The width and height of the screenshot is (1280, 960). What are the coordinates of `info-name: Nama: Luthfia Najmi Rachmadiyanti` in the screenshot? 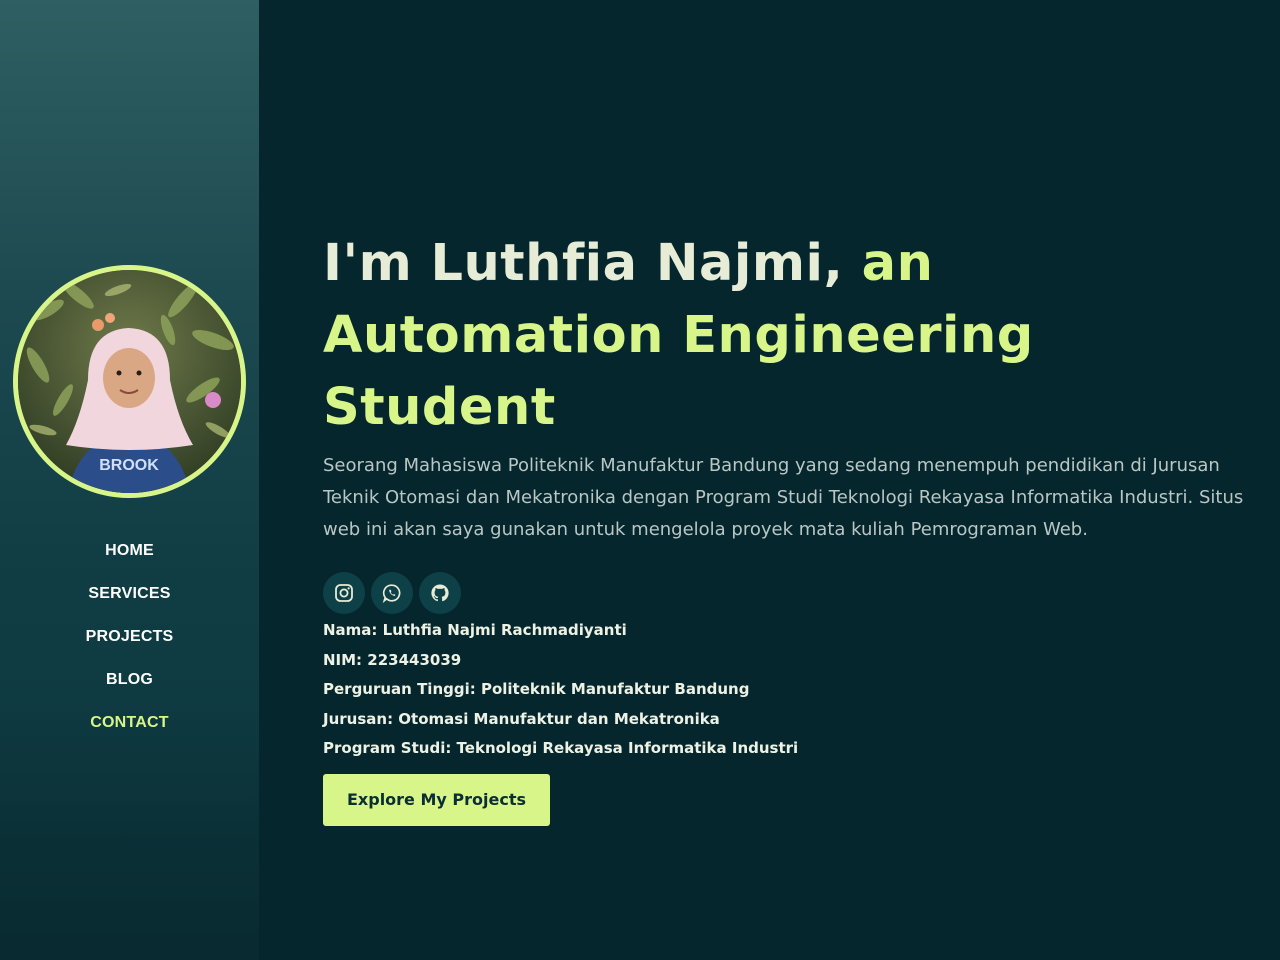 It's located at (475, 630).